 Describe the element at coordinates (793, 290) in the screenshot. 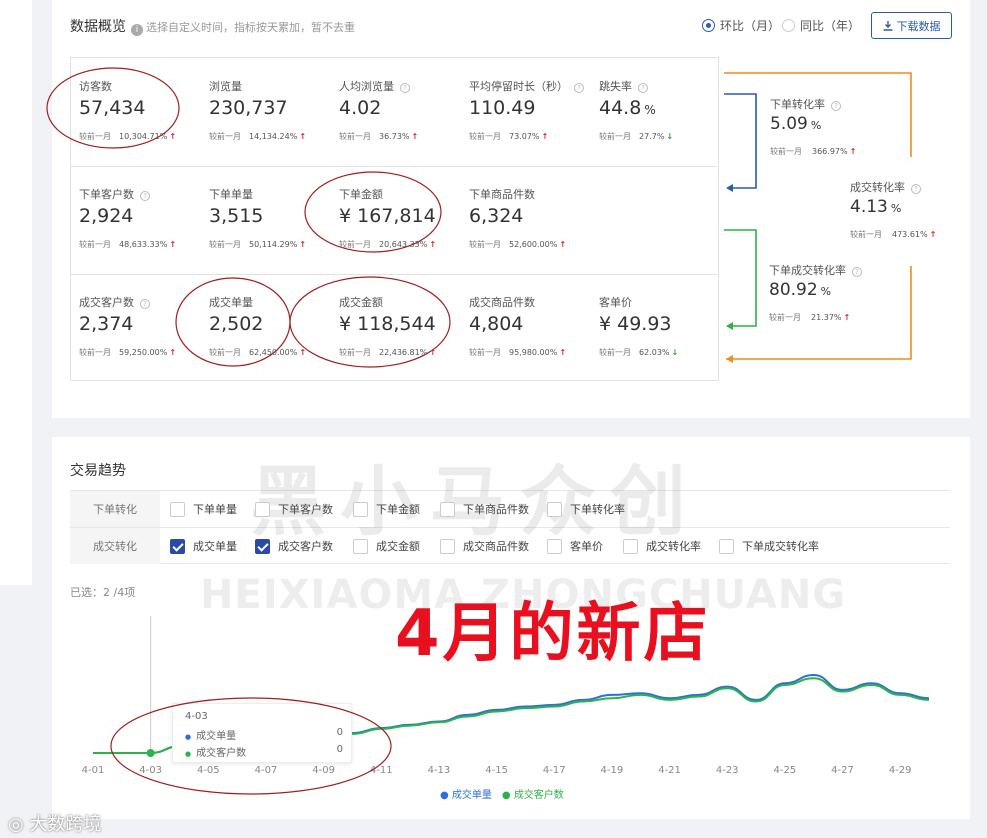

I see `conversion-value-text: 80.92` at that location.